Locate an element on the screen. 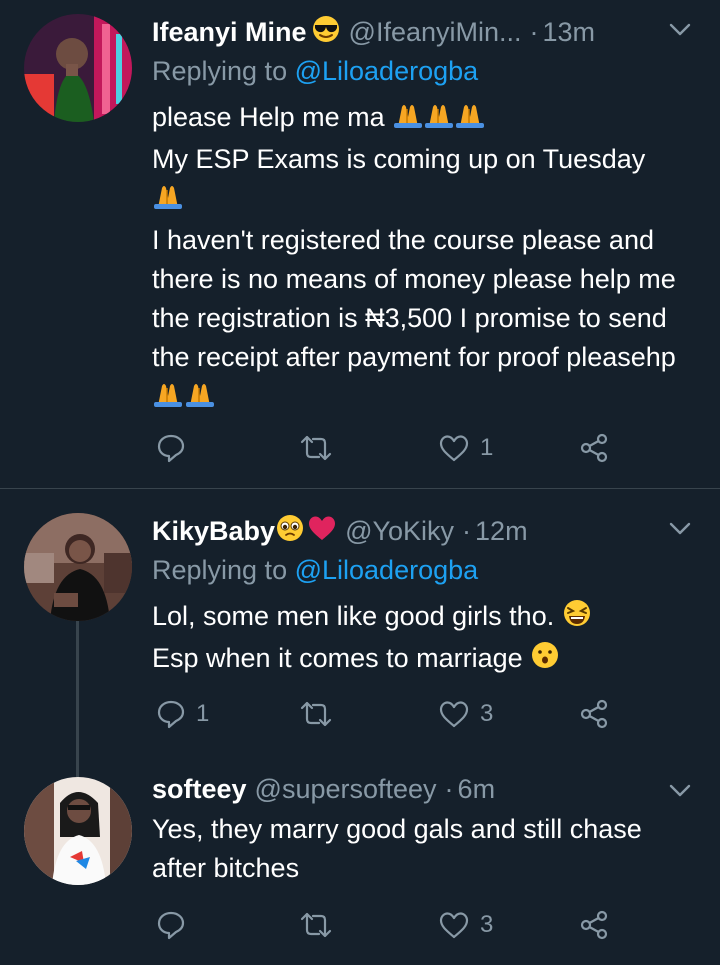  timestamp: 13m is located at coordinates (569, 32).